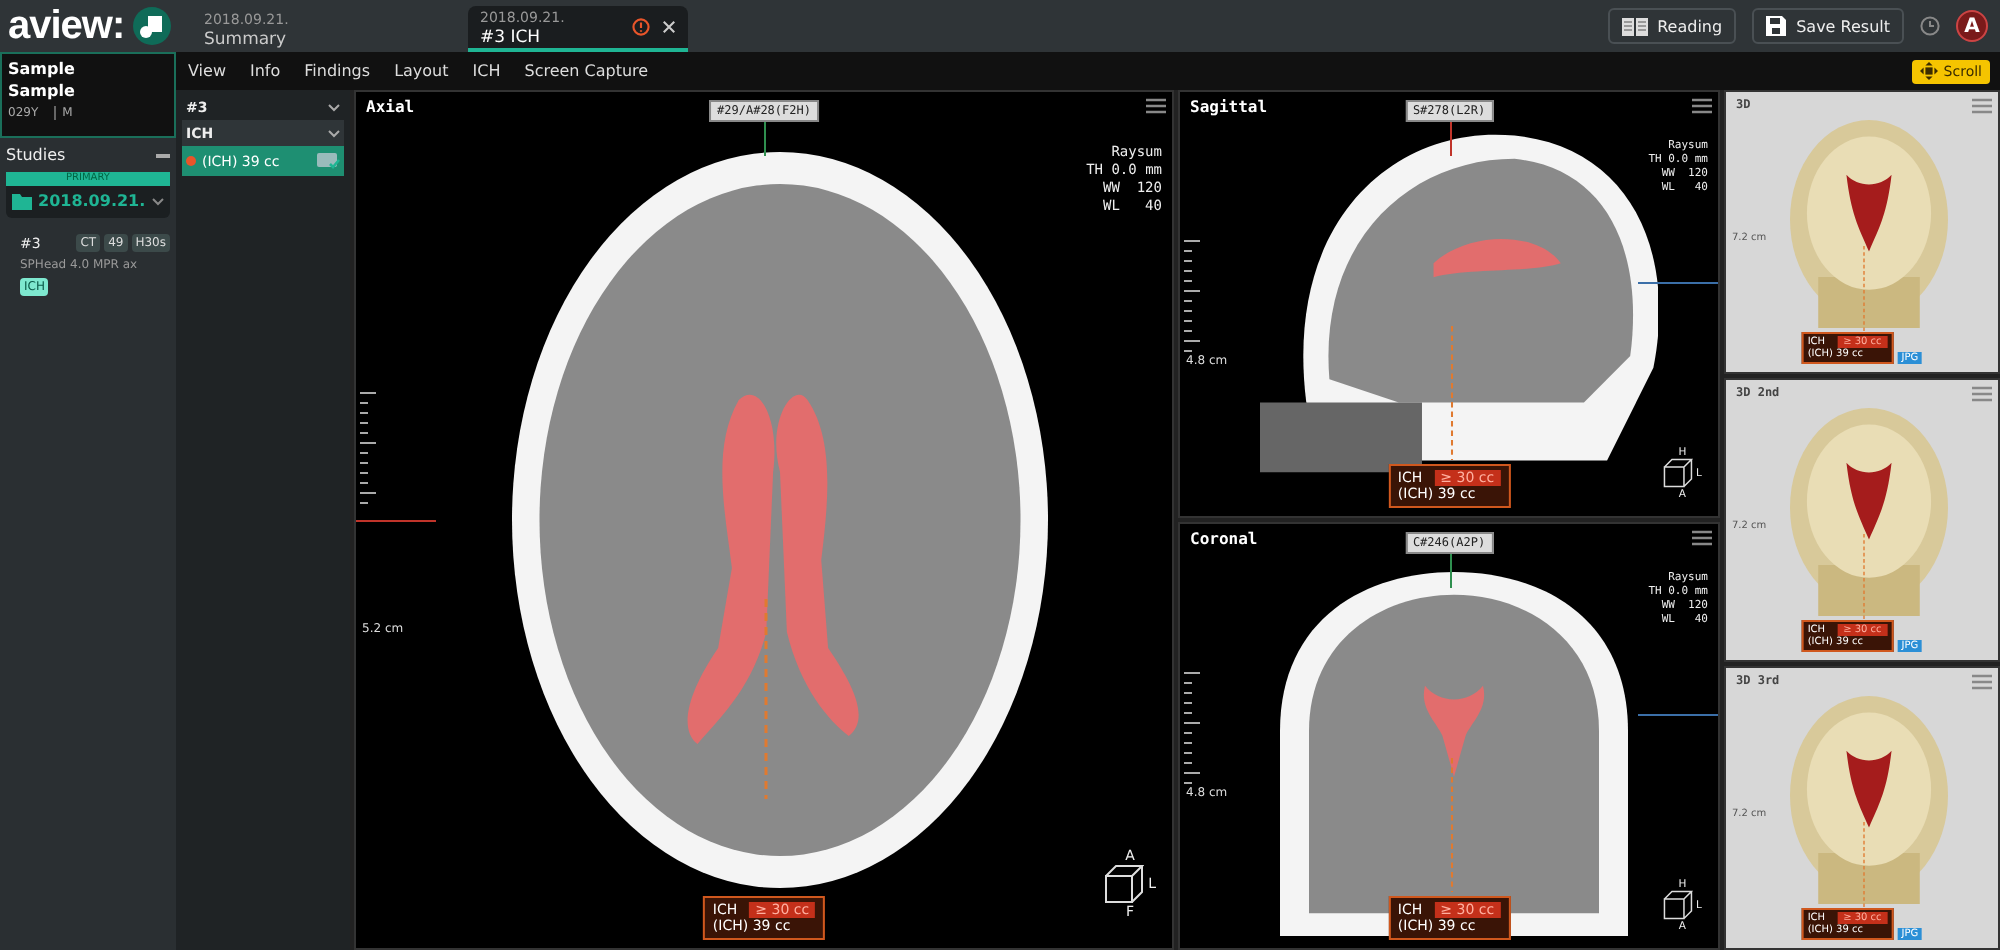  I want to click on save-result-button: Save Result, so click(1828, 26).